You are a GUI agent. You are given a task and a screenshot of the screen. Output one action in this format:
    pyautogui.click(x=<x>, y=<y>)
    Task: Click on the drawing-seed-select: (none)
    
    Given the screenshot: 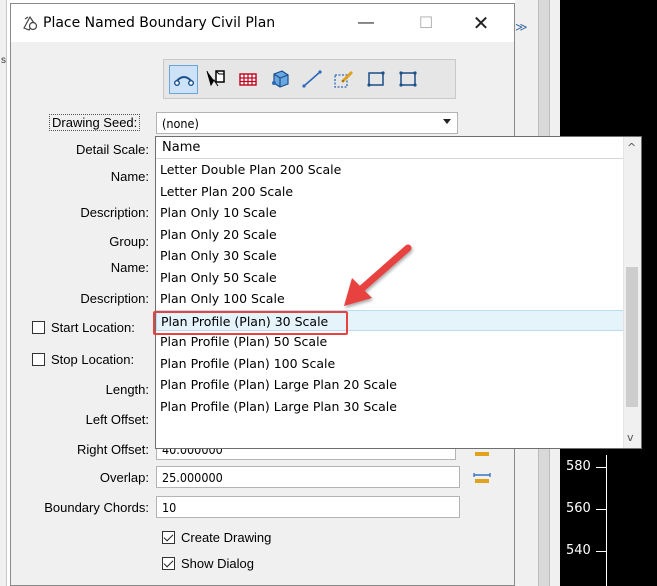 What is the action you would take?
    pyautogui.click(x=307, y=123)
    